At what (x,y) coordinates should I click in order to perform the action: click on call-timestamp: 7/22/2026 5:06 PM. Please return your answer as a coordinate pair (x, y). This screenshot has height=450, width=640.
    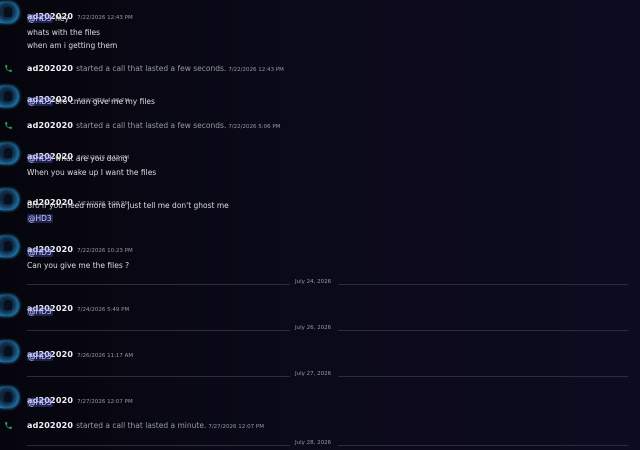
    Looking at the image, I should click on (254, 127).